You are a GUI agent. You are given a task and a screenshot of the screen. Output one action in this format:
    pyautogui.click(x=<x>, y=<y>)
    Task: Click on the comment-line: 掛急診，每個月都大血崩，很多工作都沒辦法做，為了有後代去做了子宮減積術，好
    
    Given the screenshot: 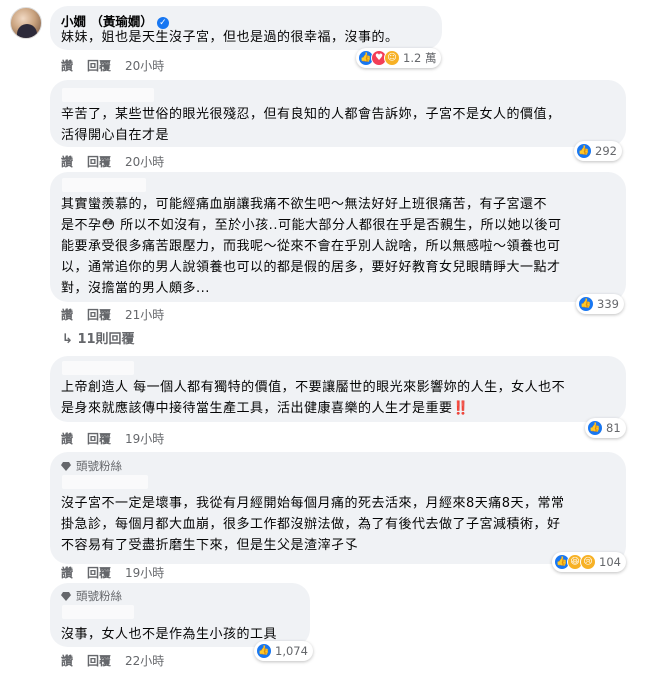 What is the action you would take?
    pyautogui.click(x=311, y=524)
    